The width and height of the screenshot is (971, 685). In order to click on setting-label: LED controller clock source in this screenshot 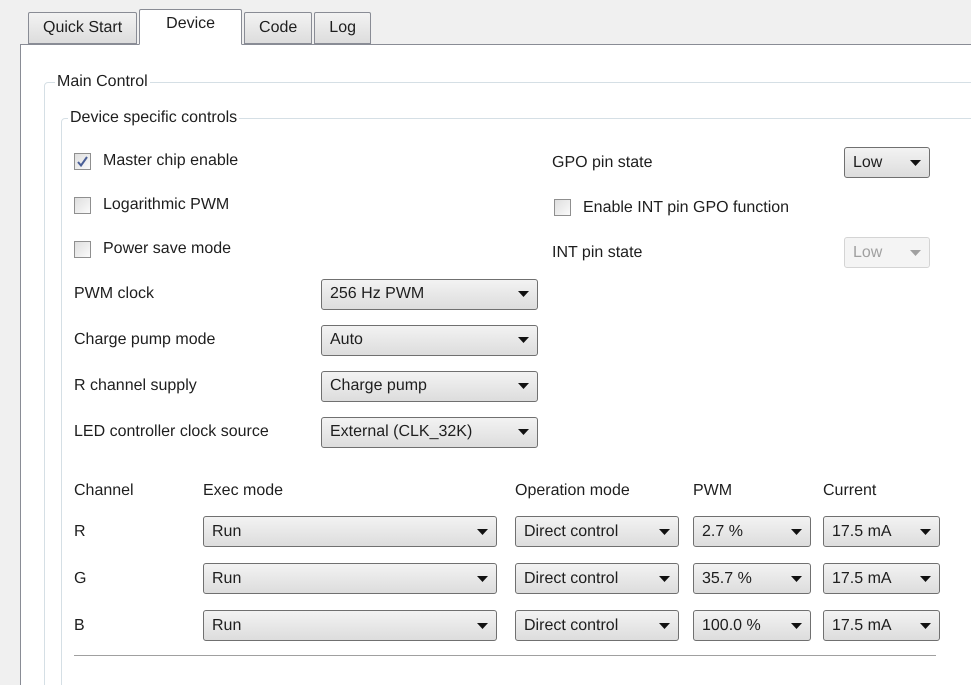, I will do `click(172, 432)`.